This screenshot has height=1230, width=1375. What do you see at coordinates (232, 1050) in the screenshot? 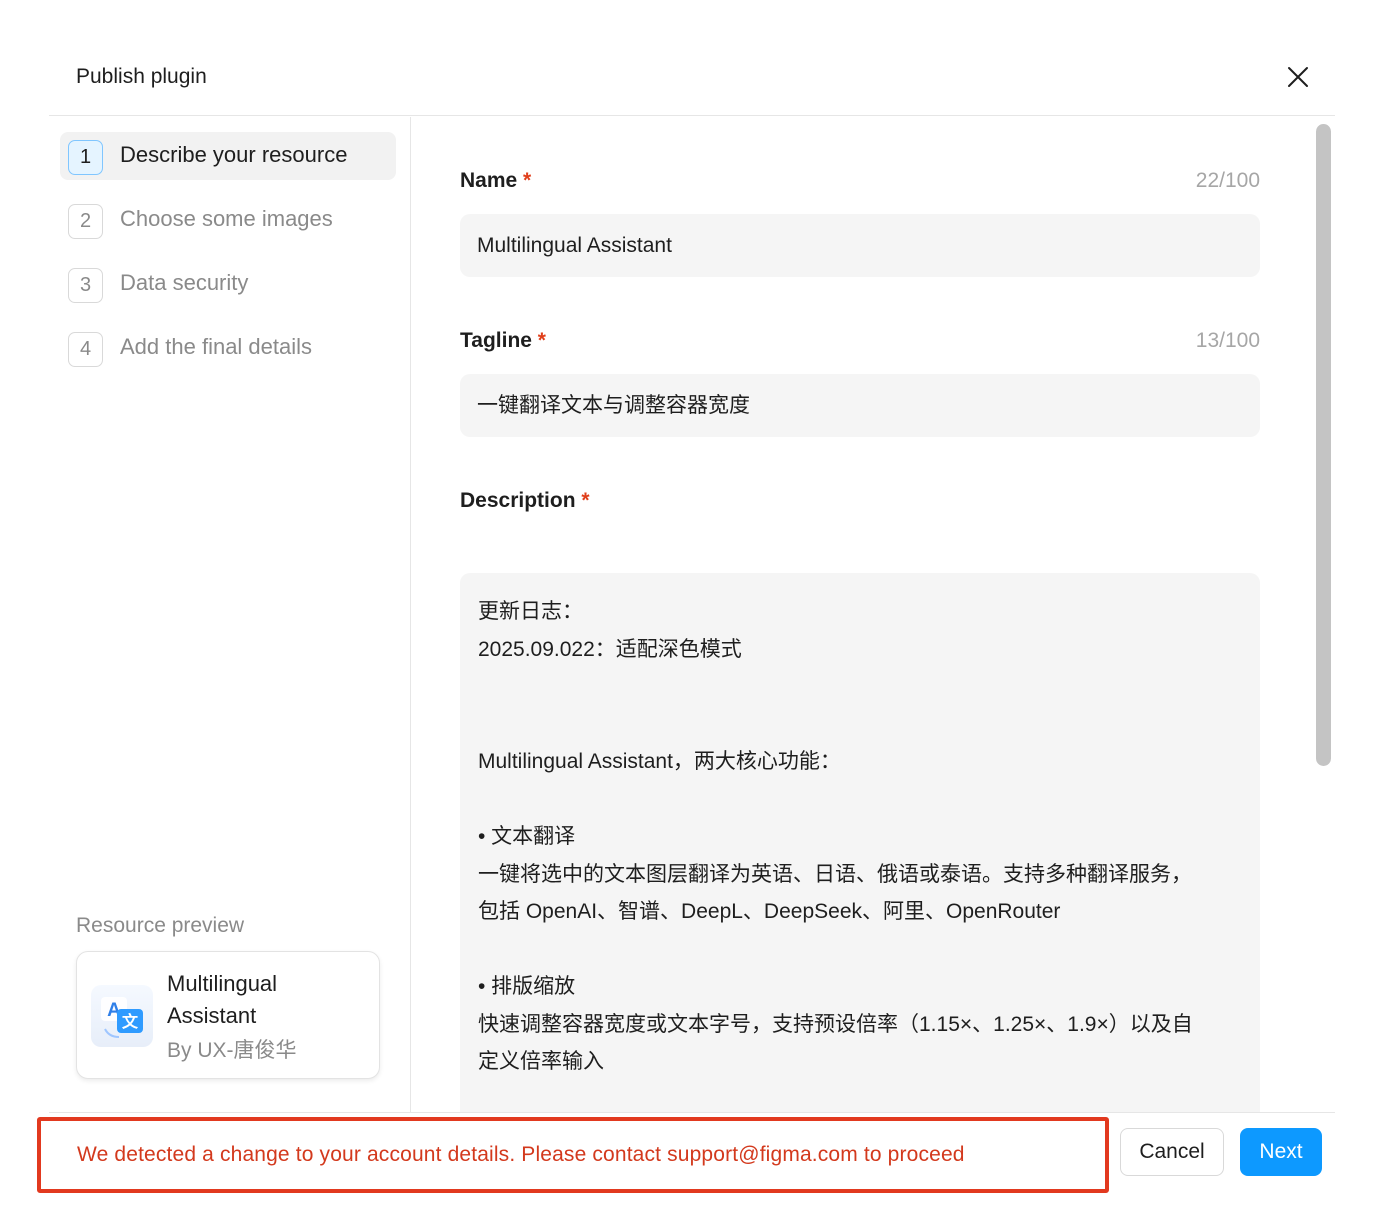
I see `preview-author: By UX-唐俊华` at bounding box center [232, 1050].